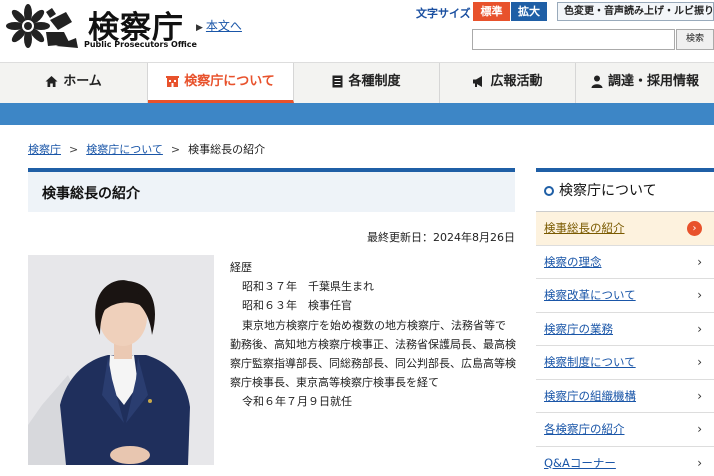  I want to click on nav-systems-label: 各種制度, so click(374, 81).